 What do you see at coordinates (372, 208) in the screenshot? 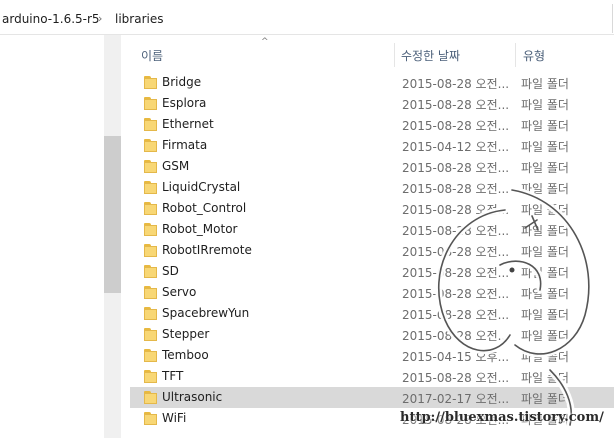
I see `file-row: Robot_Control 2015-08-28 오전... 파일 폴더` at bounding box center [372, 208].